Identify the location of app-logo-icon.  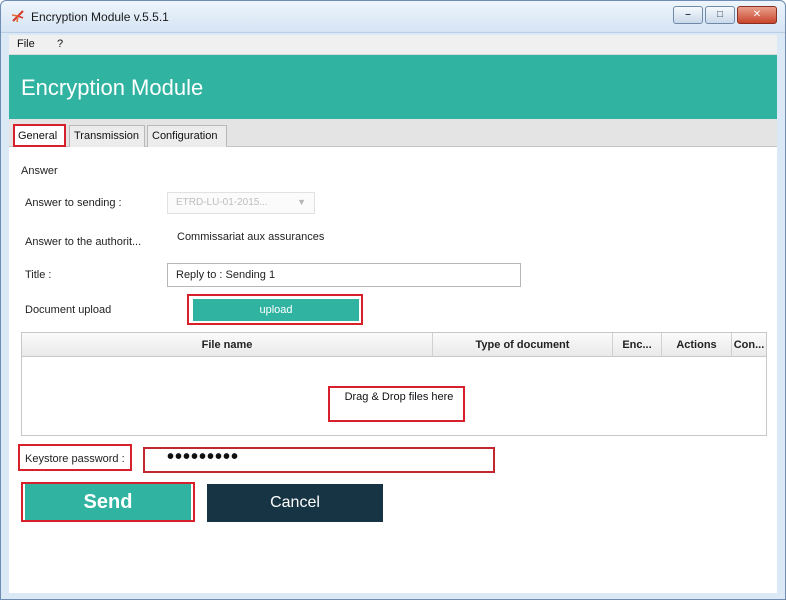
(17, 16).